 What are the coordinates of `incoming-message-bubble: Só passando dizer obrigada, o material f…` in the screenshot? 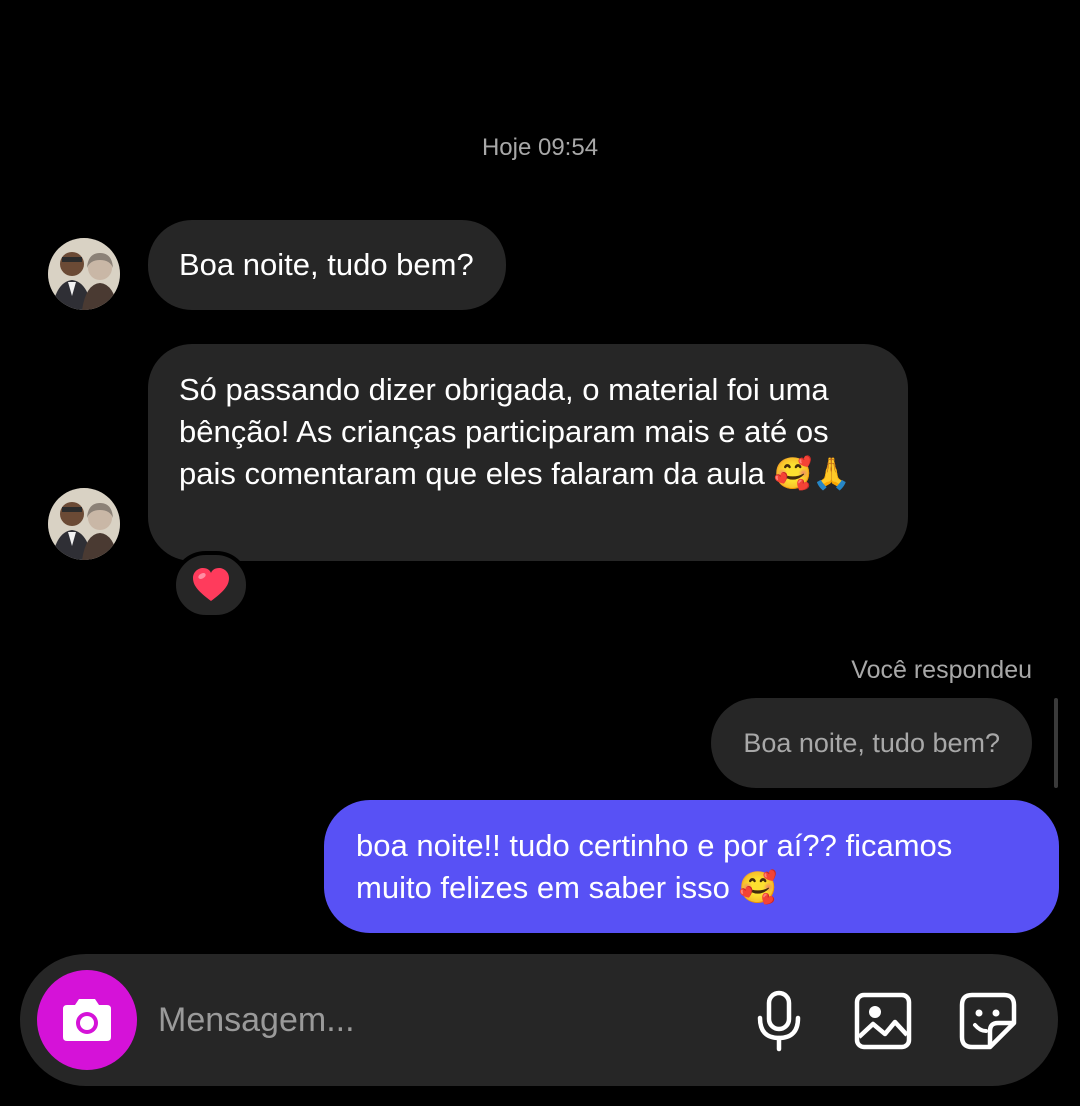 It's located at (528, 452).